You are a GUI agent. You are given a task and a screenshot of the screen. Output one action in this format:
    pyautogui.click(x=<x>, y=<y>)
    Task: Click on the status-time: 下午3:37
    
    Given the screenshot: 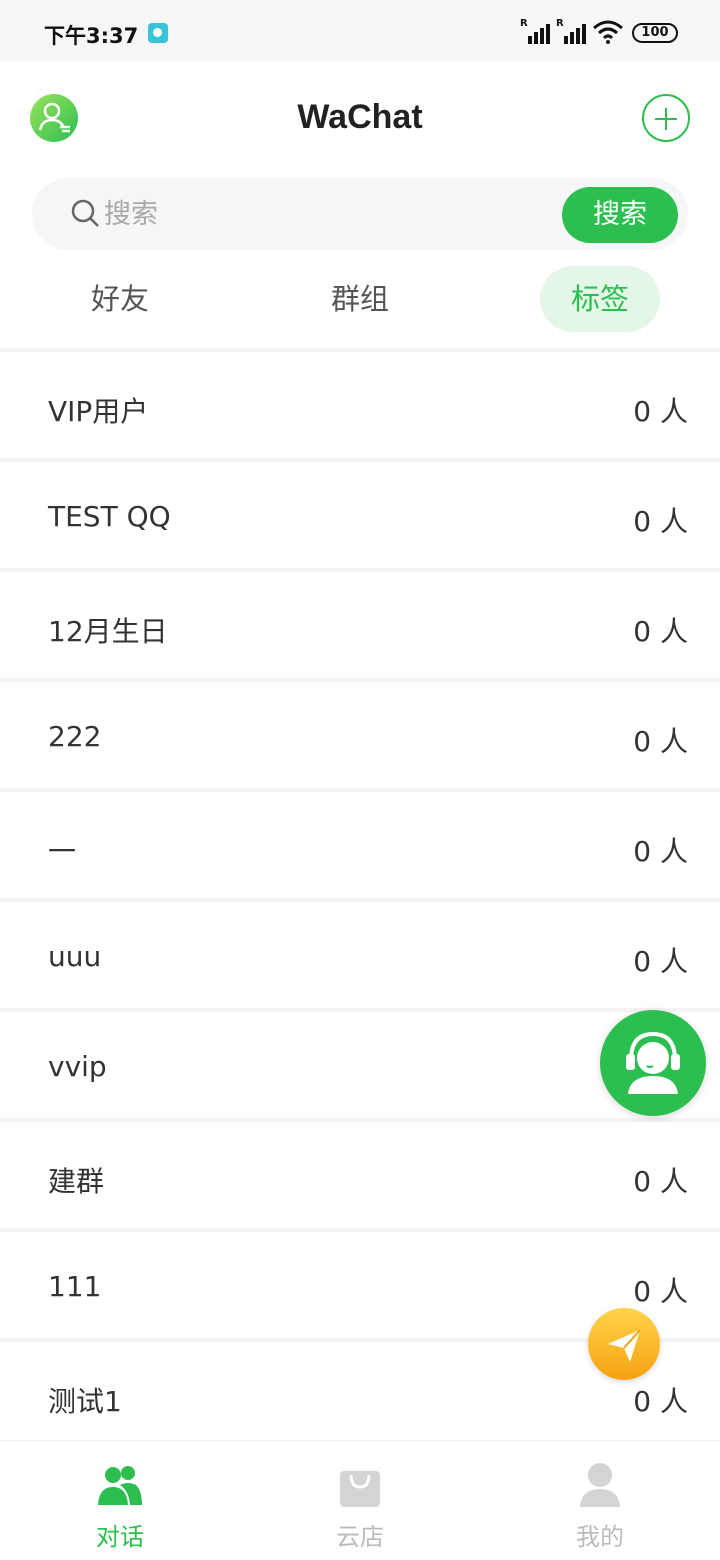 What is the action you would take?
    pyautogui.click(x=91, y=36)
    